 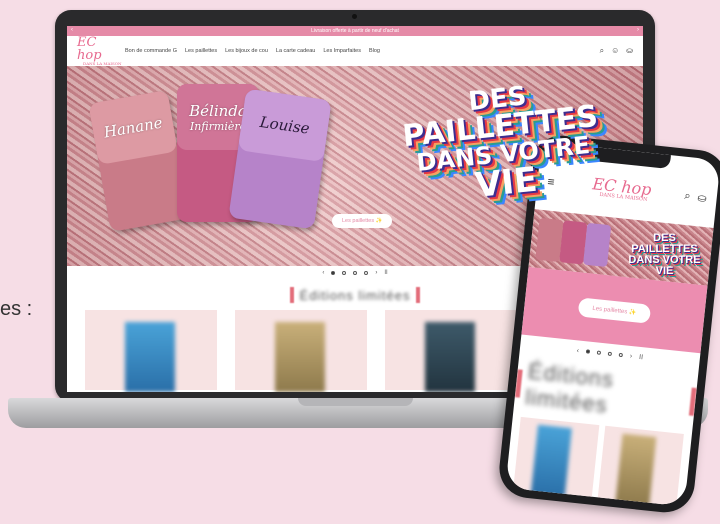 What do you see at coordinates (354, 16) in the screenshot?
I see `camera-dot` at bounding box center [354, 16].